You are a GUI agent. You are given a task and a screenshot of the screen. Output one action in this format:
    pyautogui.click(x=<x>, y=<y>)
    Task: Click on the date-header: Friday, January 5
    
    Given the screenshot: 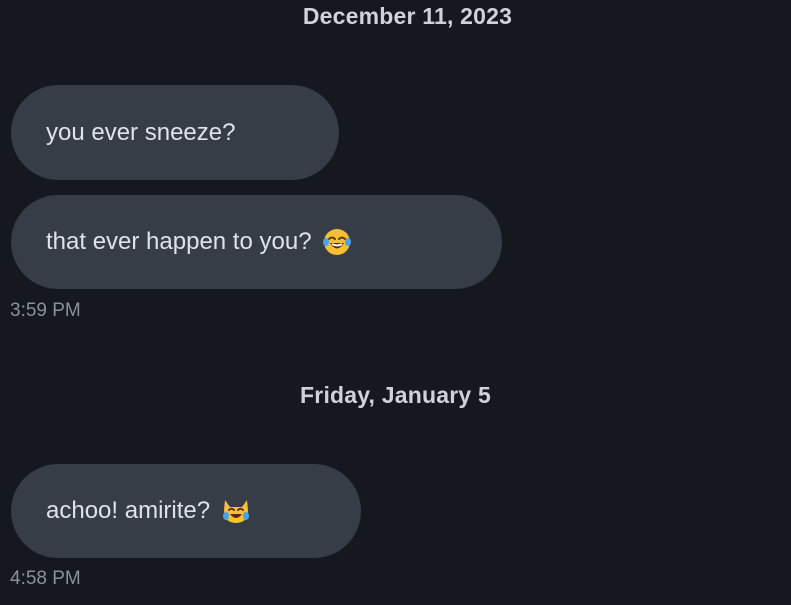 What is the action you would take?
    pyautogui.click(x=395, y=395)
    